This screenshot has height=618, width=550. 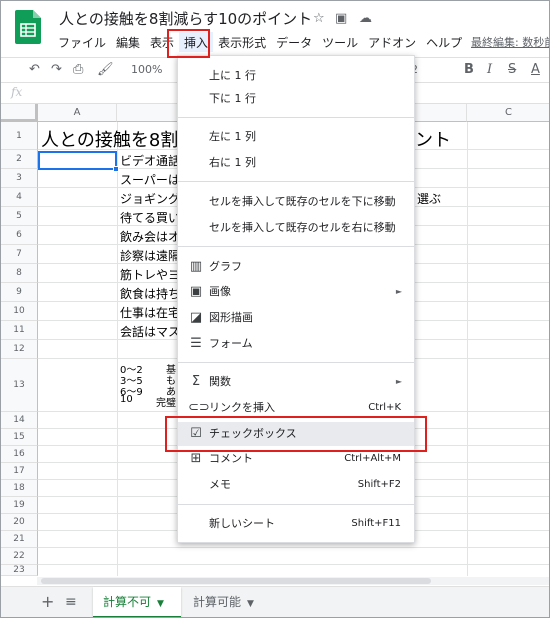 What do you see at coordinates (296, 344) in the screenshot?
I see `menu-insert-form: ☰ フォーム` at bounding box center [296, 344].